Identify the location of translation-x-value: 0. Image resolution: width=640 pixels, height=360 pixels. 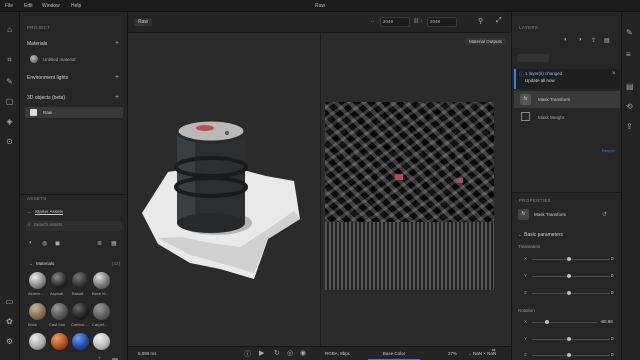
(612, 258).